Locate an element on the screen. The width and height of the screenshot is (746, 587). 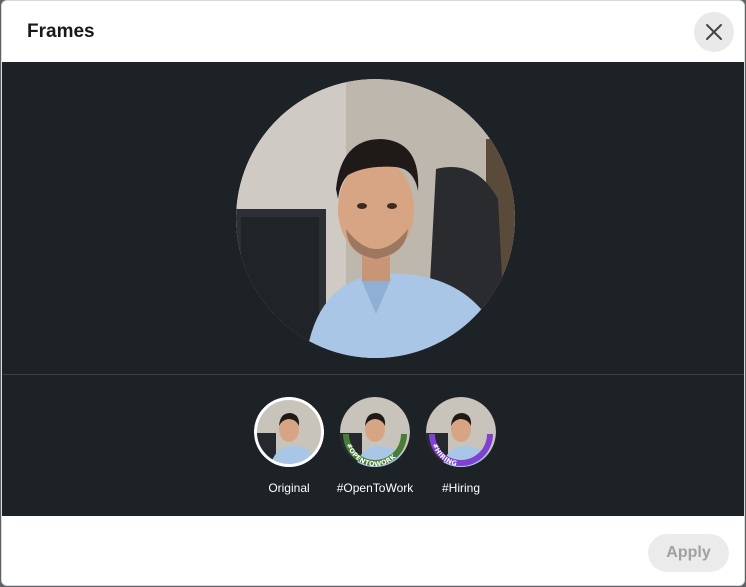
apply-button: Apply is located at coordinates (688, 553).